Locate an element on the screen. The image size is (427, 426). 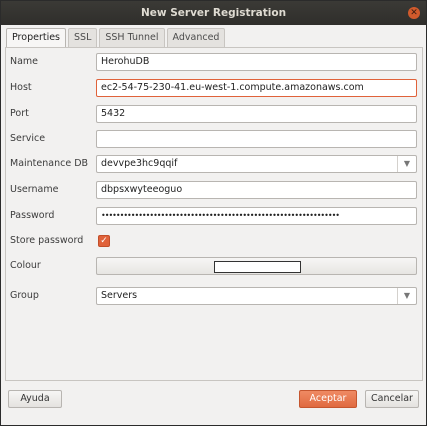
tab-ssl: SSL is located at coordinates (83, 37).